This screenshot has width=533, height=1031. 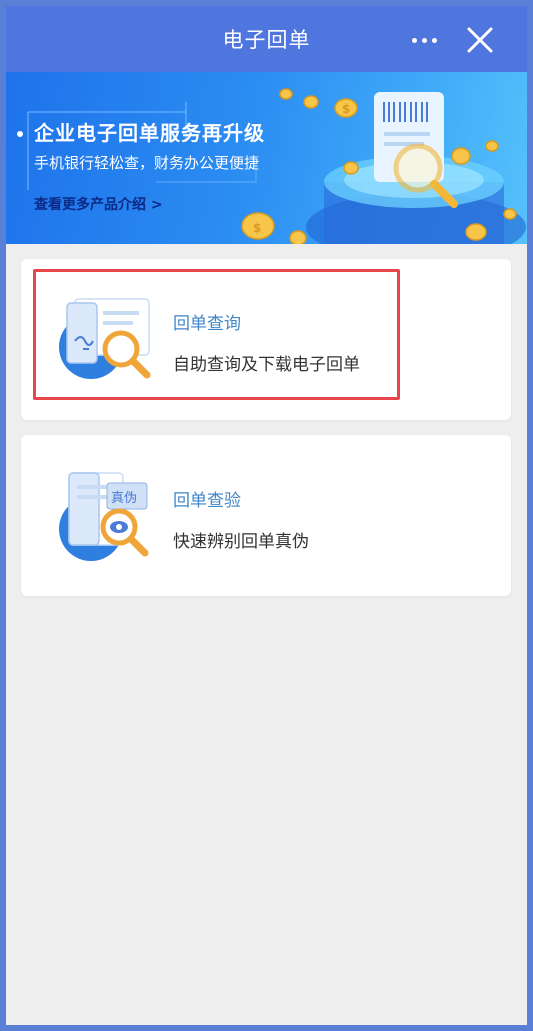 I want to click on more-button, so click(x=424, y=40).